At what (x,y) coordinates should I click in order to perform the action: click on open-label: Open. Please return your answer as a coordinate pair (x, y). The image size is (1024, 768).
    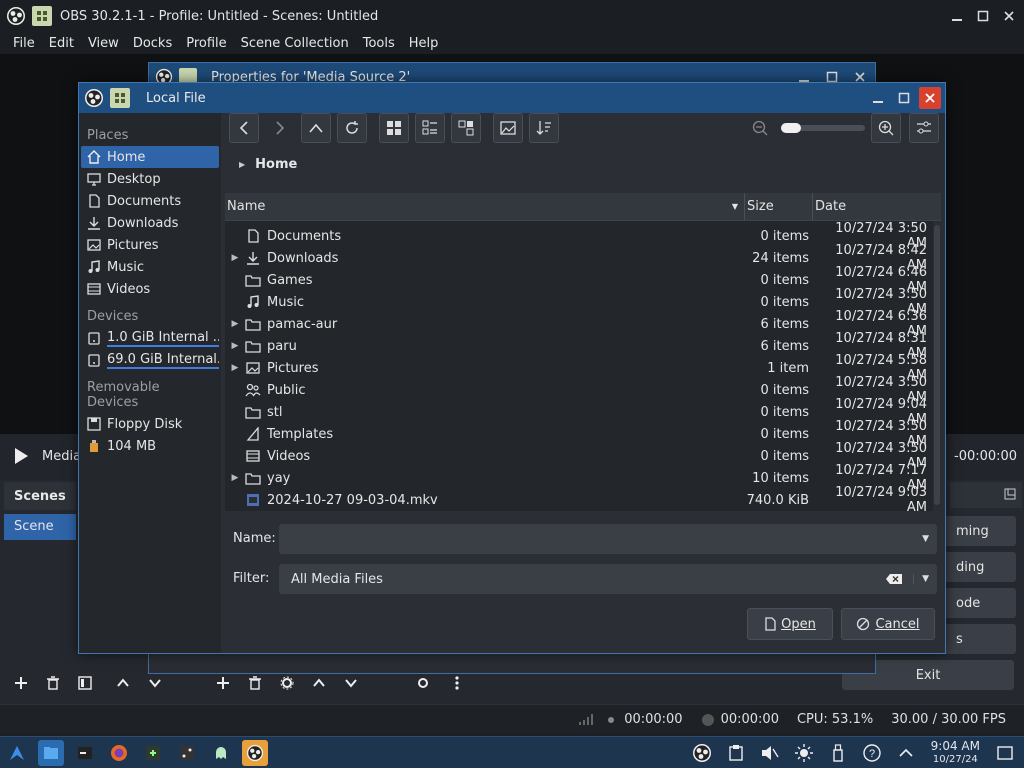
    Looking at the image, I should click on (798, 624).